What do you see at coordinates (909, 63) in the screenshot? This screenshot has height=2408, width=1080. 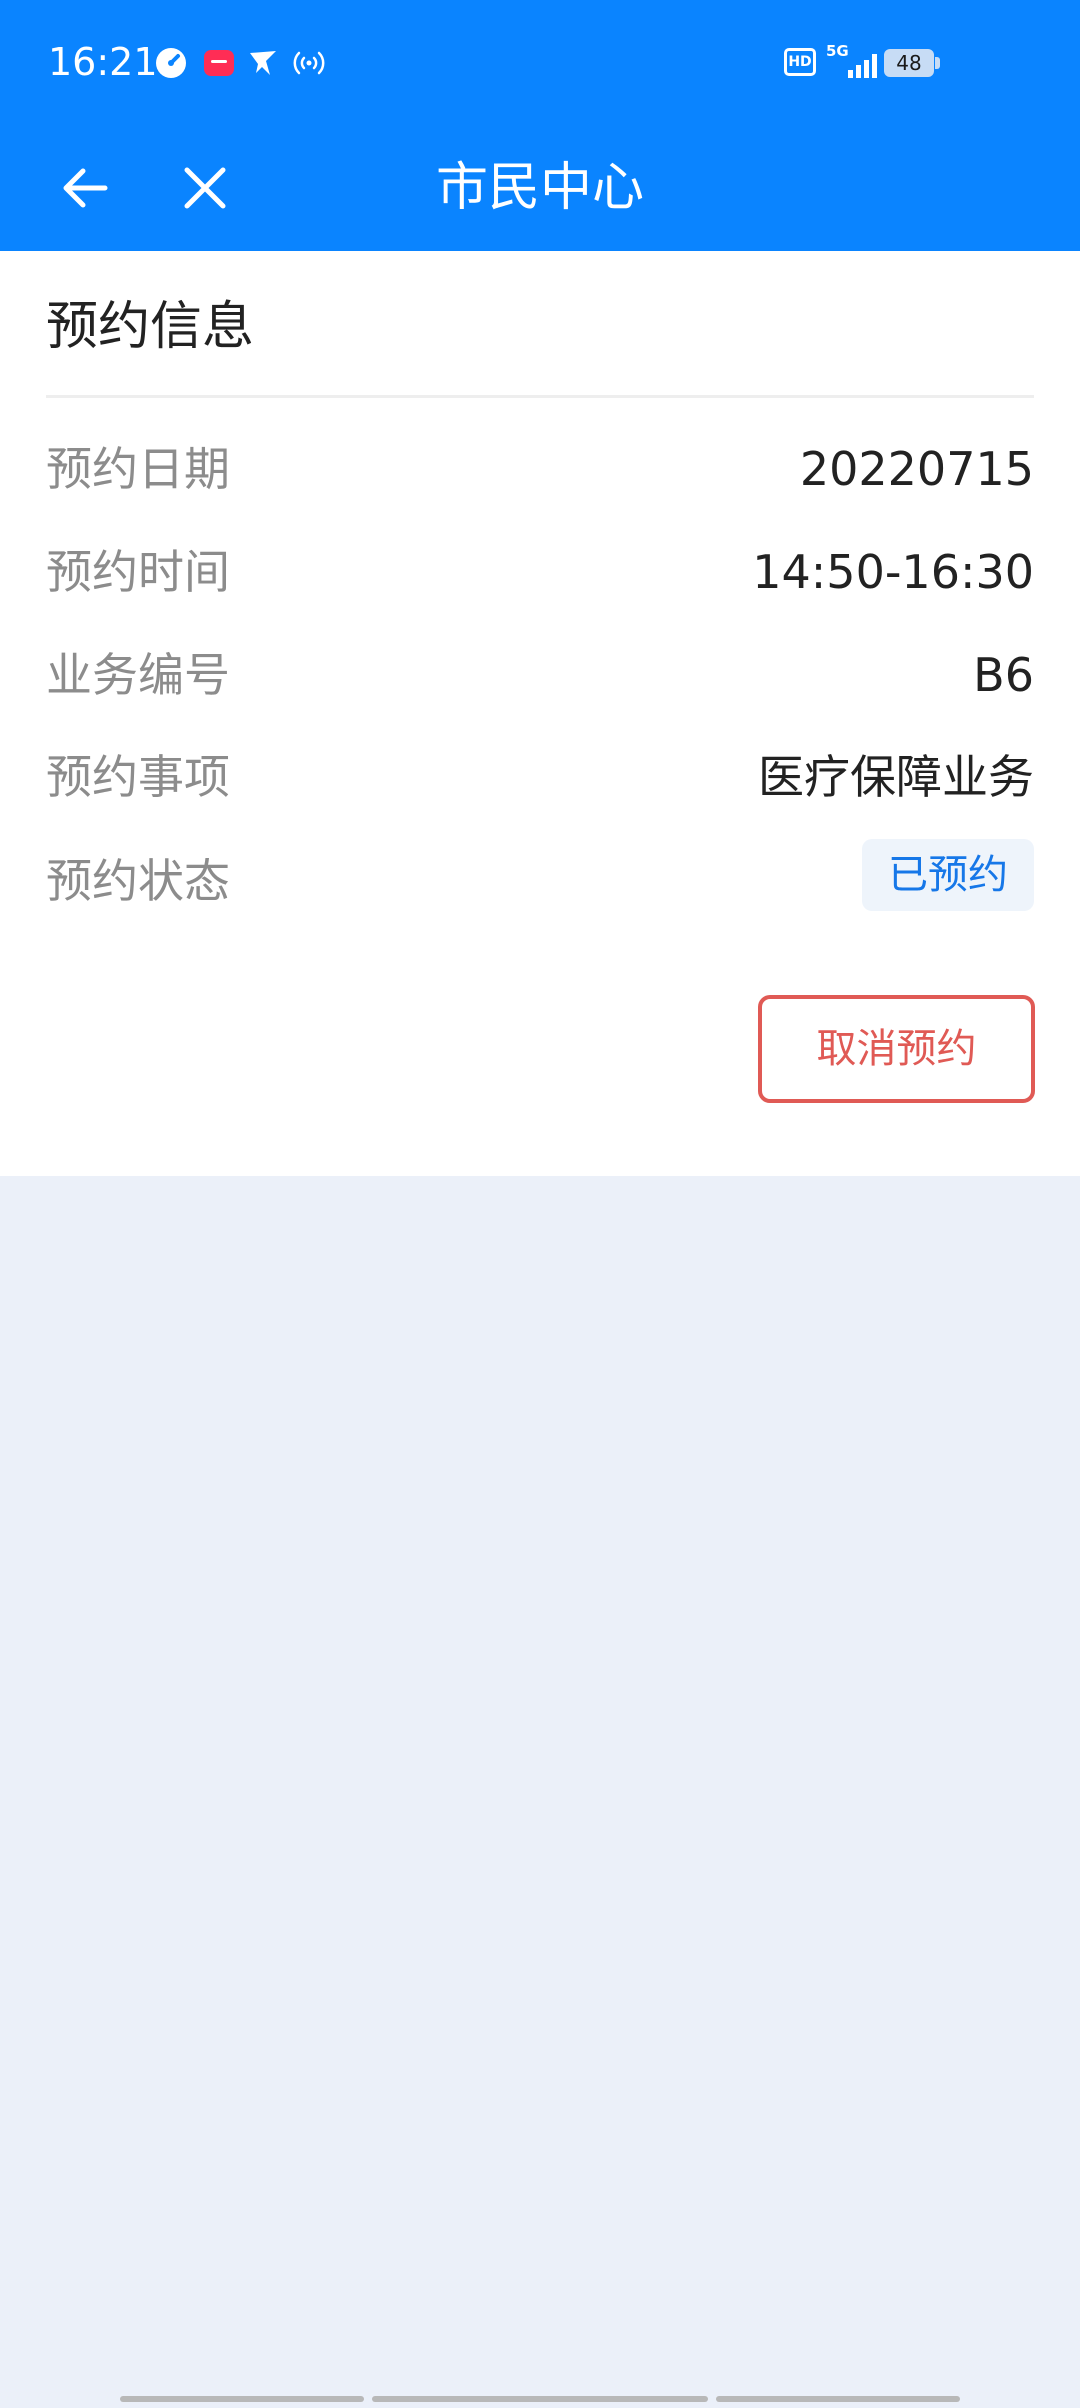 I see `battery-indicator: 48` at bounding box center [909, 63].